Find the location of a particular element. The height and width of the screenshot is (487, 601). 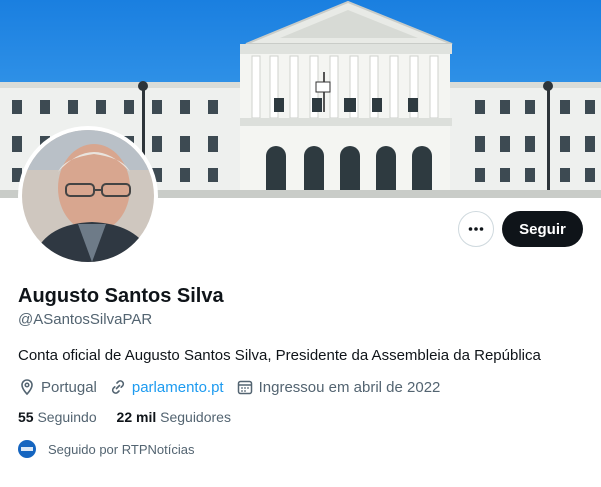

profile-name: Augusto Santos Silva is located at coordinates (121, 296).